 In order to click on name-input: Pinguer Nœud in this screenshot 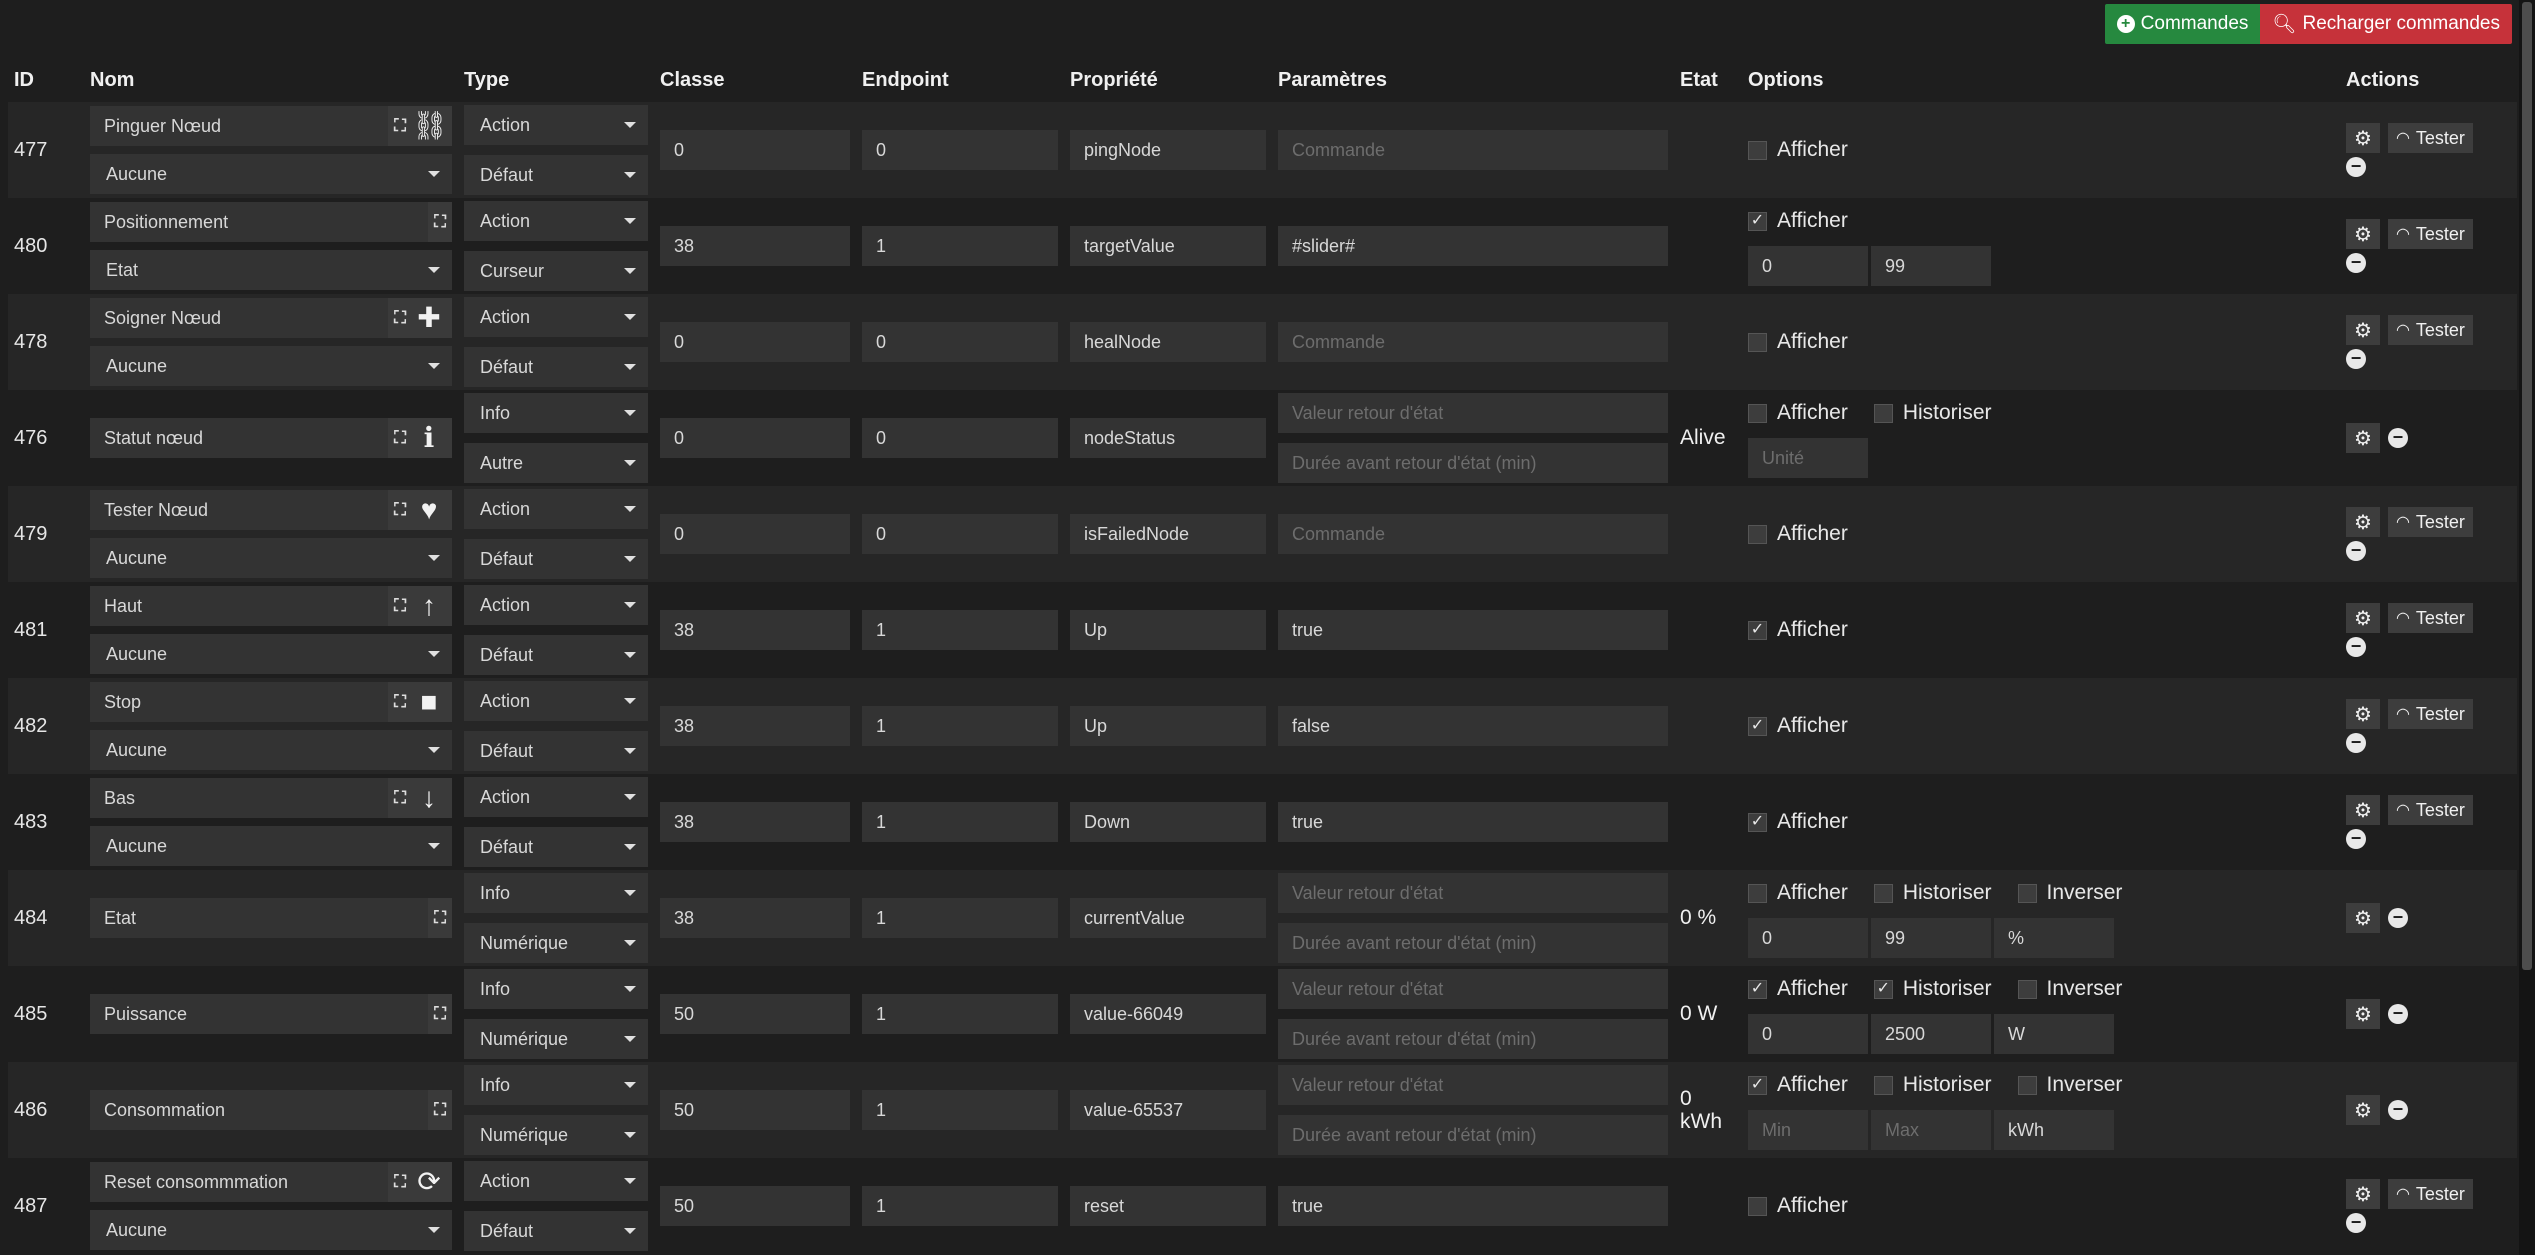, I will do `click(239, 126)`.